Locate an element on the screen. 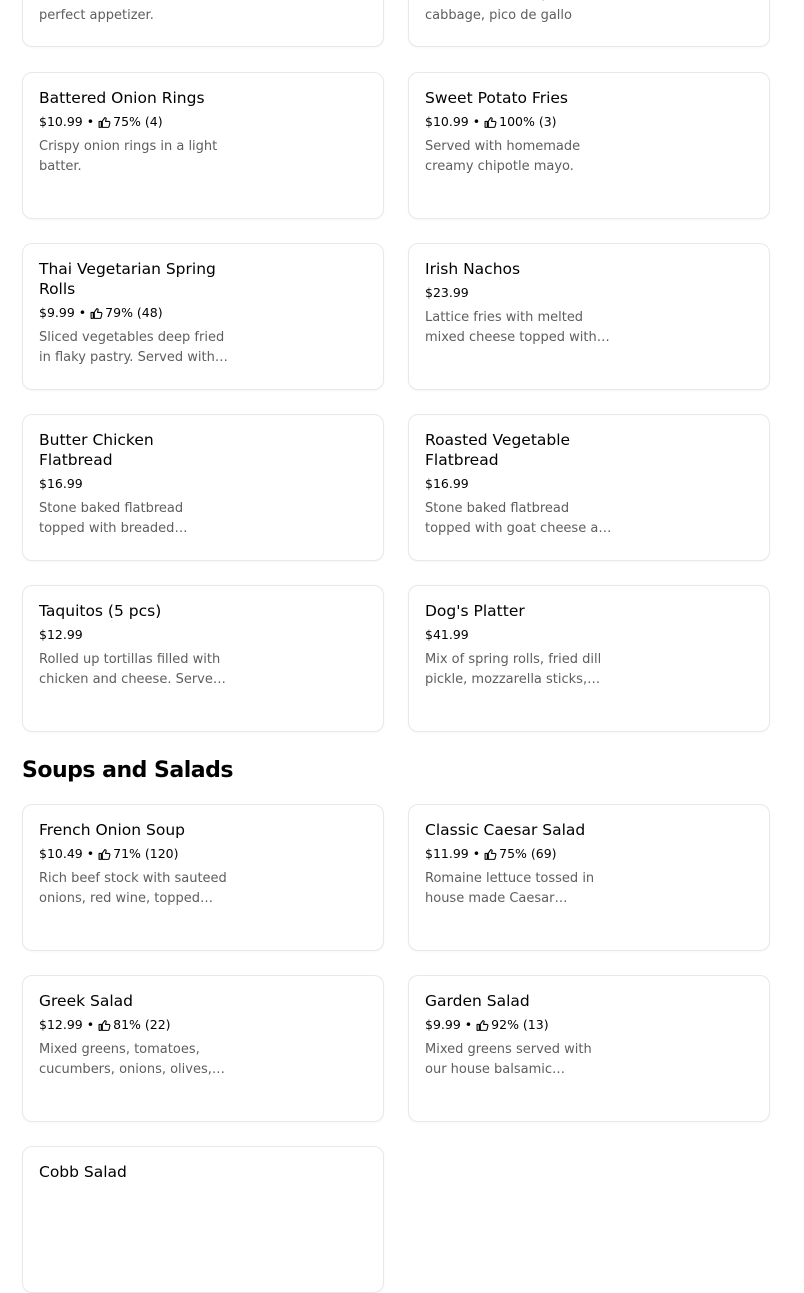  item-meta: $23.99 is located at coordinates (520, 293).